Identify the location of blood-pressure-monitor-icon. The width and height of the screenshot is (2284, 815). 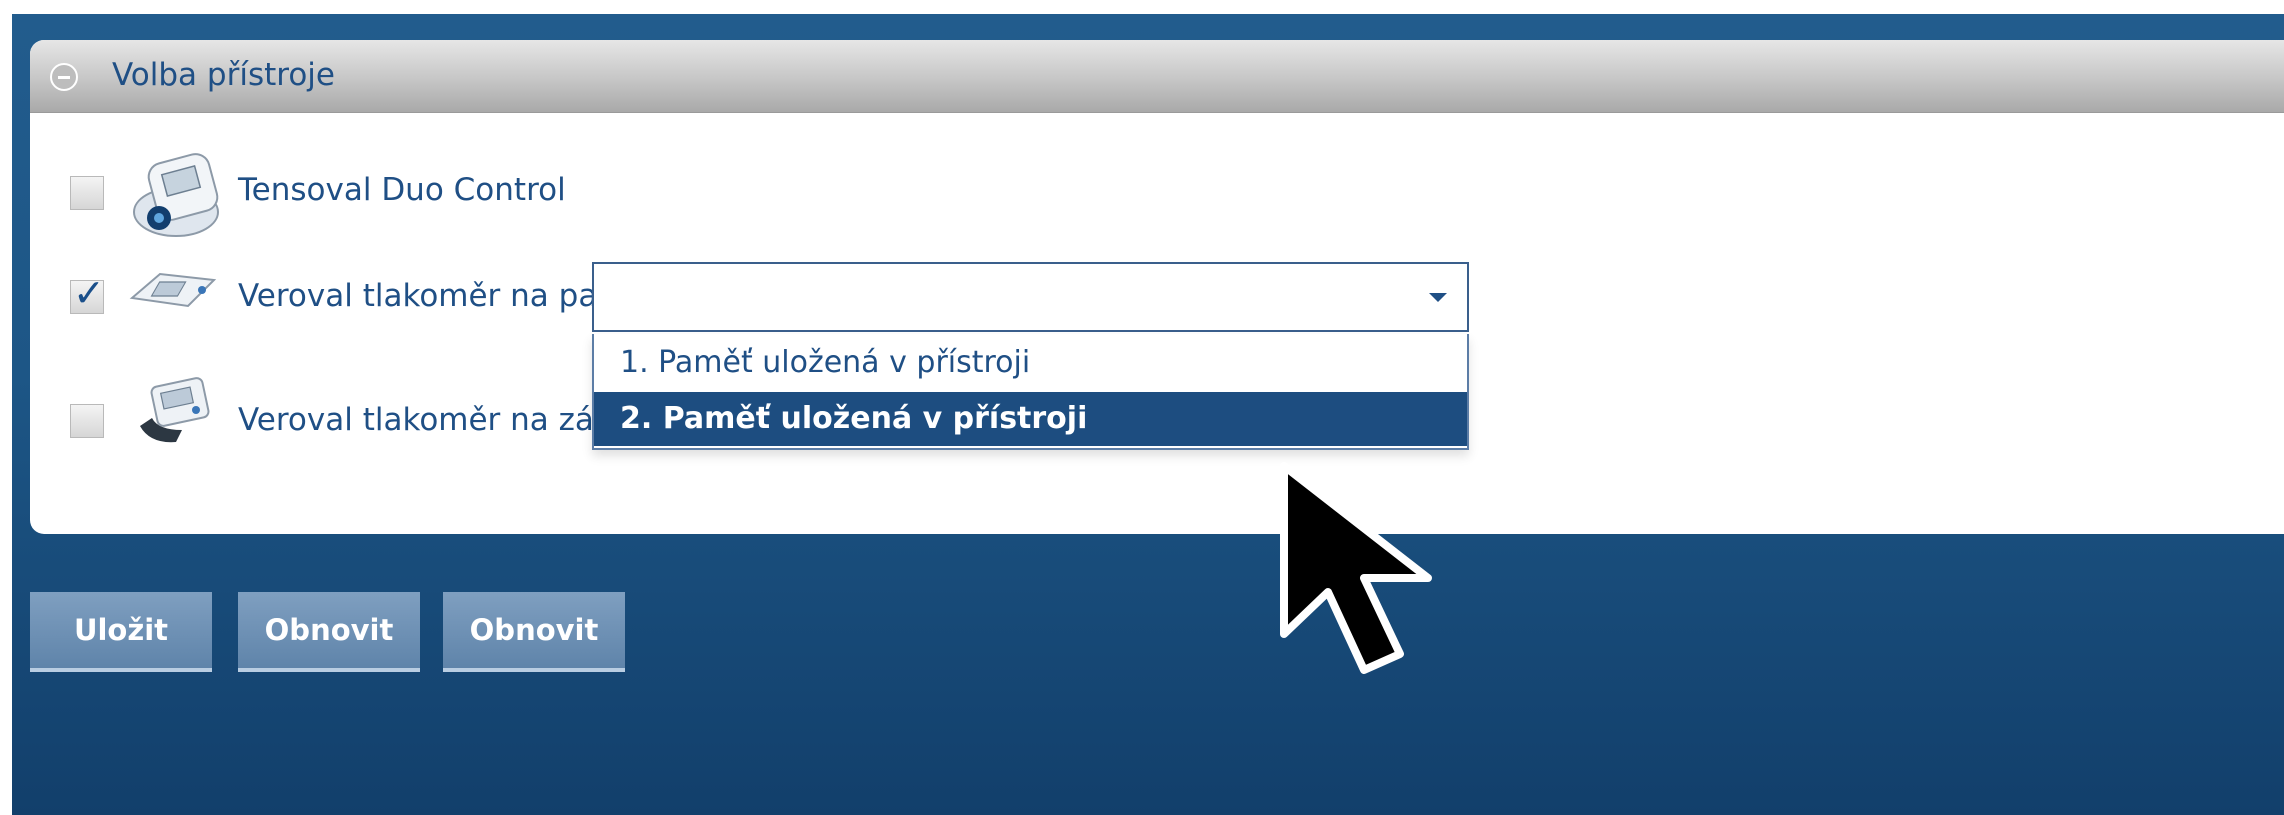
(181, 192).